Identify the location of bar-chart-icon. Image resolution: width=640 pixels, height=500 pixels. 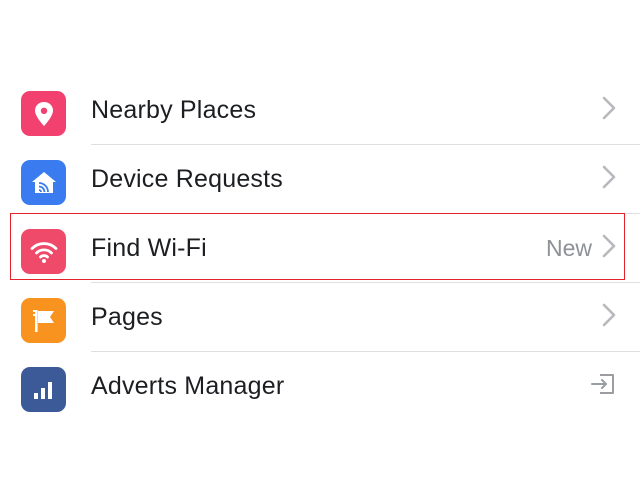
(43, 389).